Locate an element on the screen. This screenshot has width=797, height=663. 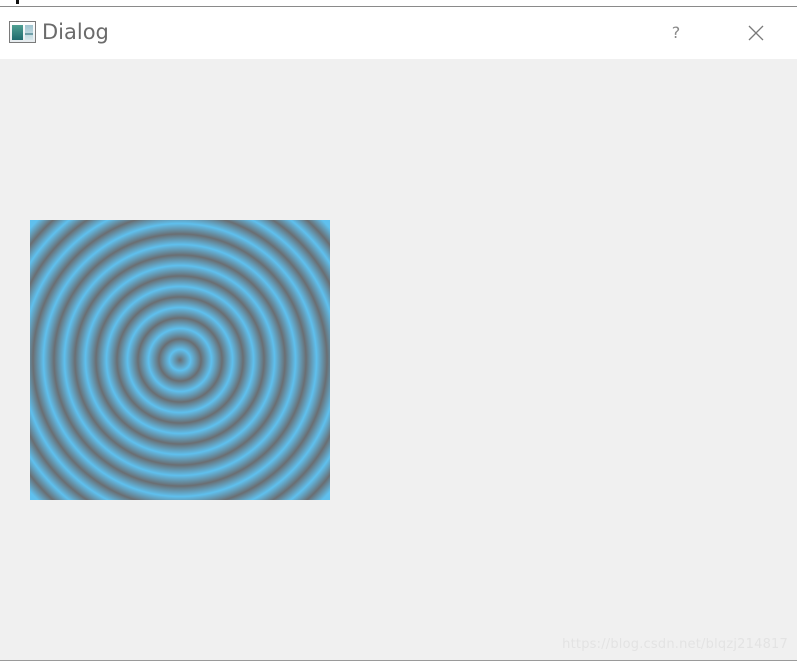
question-mark-icon: ? is located at coordinates (676, 32).